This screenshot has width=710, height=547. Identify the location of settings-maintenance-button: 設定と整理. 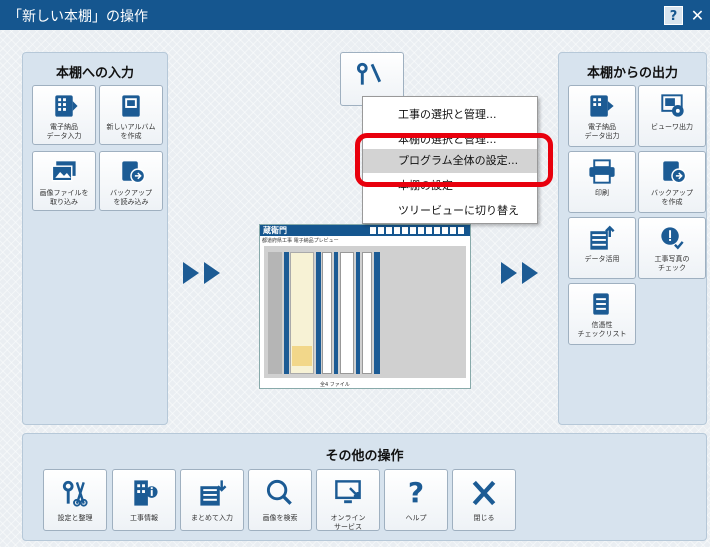
(75, 500).